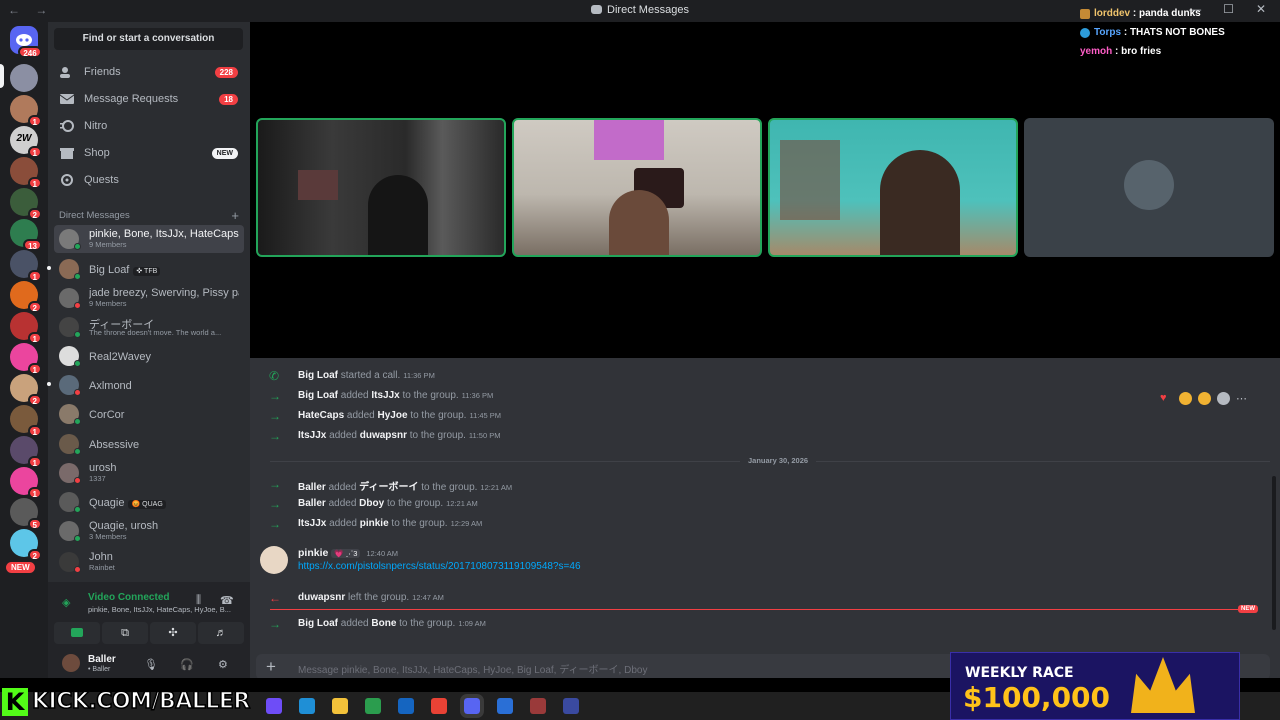  Describe the element at coordinates (102, 659) in the screenshot. I see `user-name: Baller` at that location.